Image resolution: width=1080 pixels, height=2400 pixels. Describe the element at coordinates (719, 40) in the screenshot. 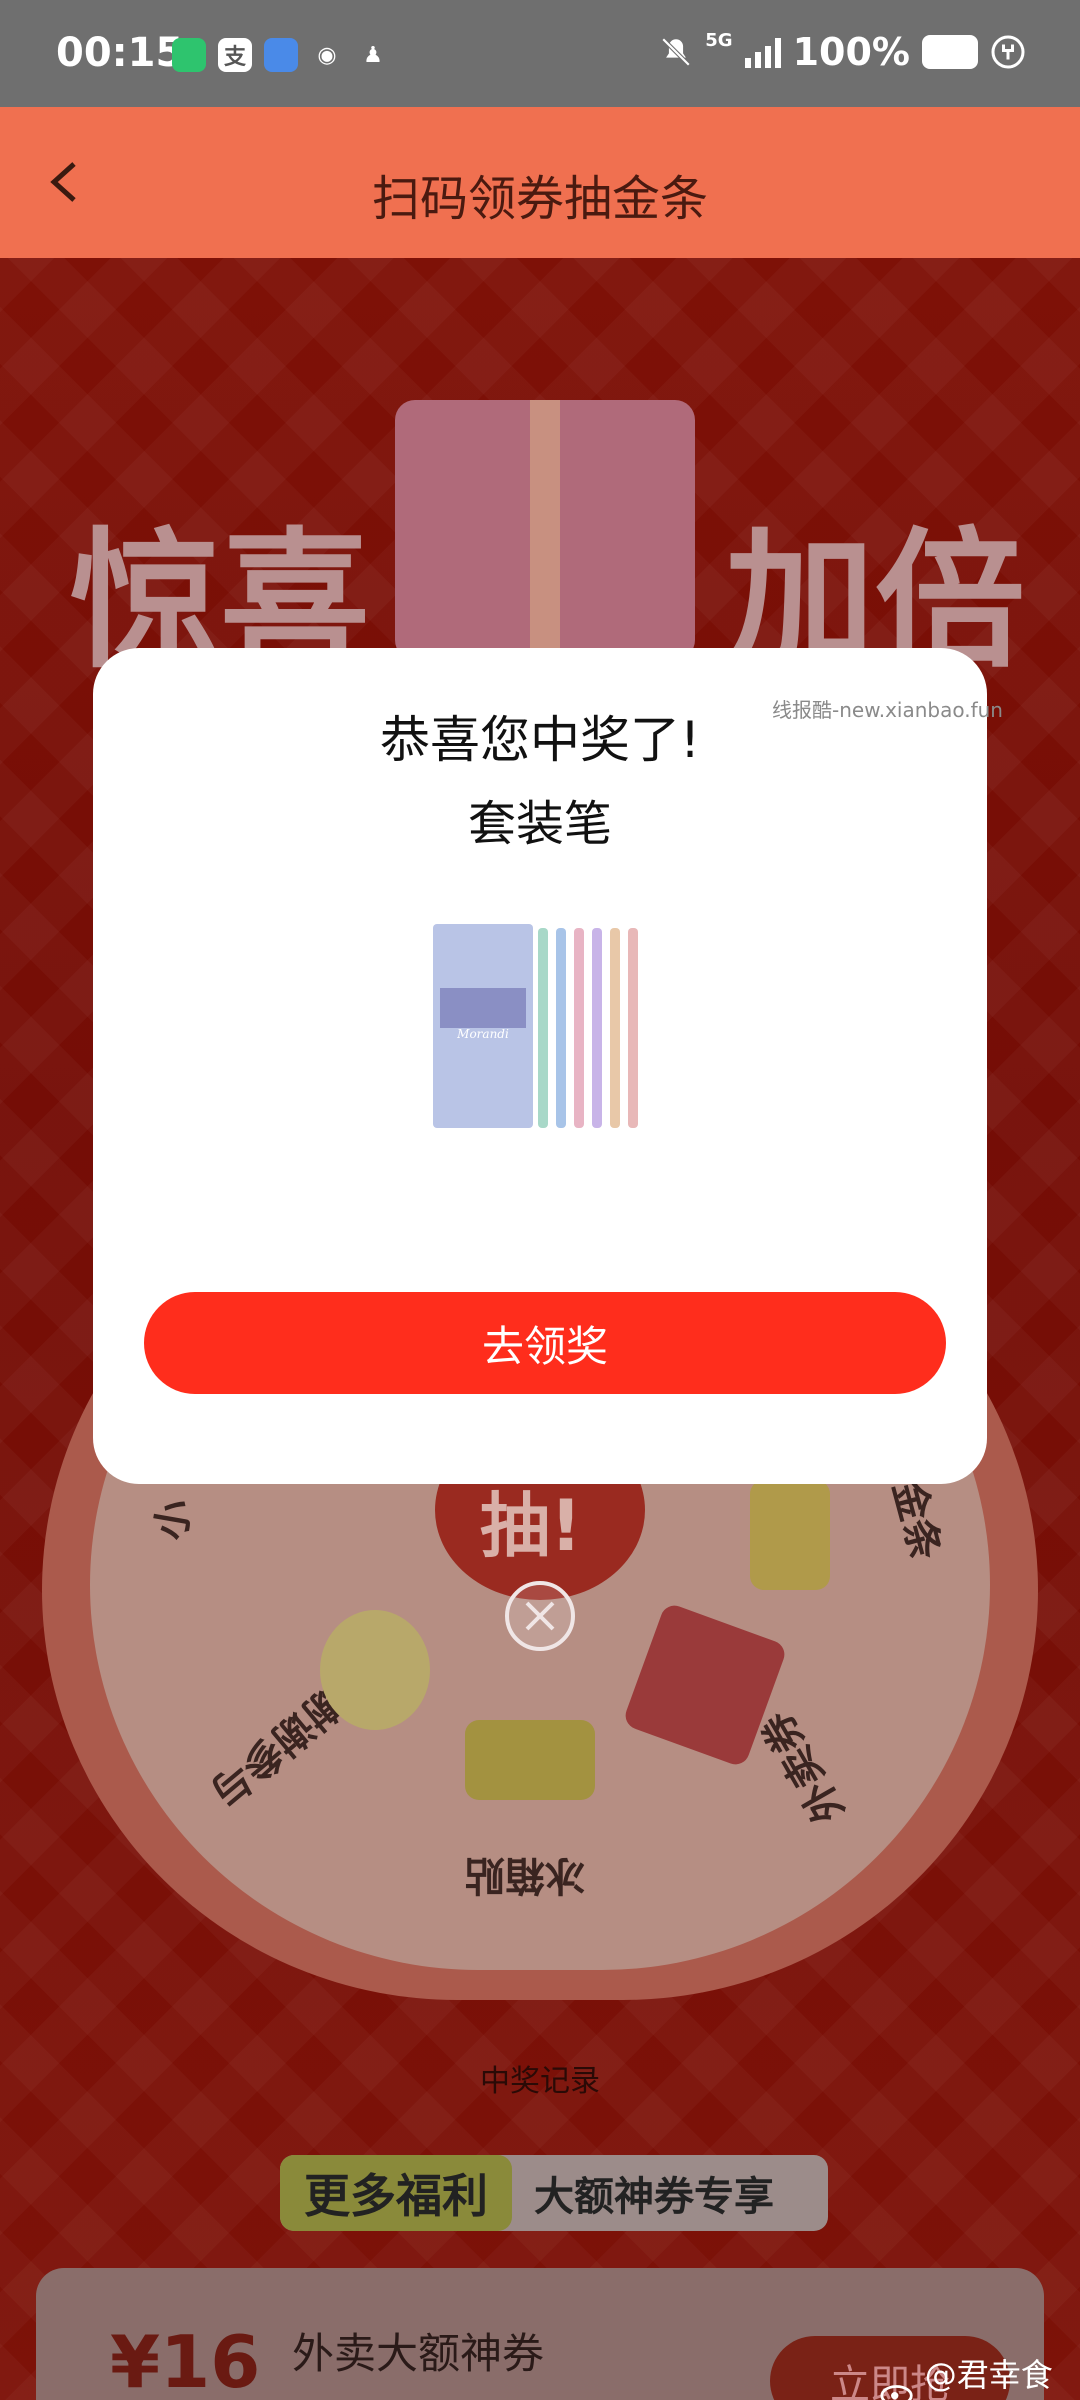

I see `network-type: 5G` at that location.